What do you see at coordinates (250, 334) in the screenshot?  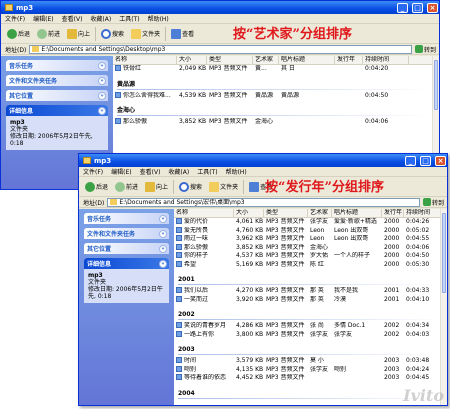 I see `size-cell: 3,800 KB` at bounding box center [250, 334].